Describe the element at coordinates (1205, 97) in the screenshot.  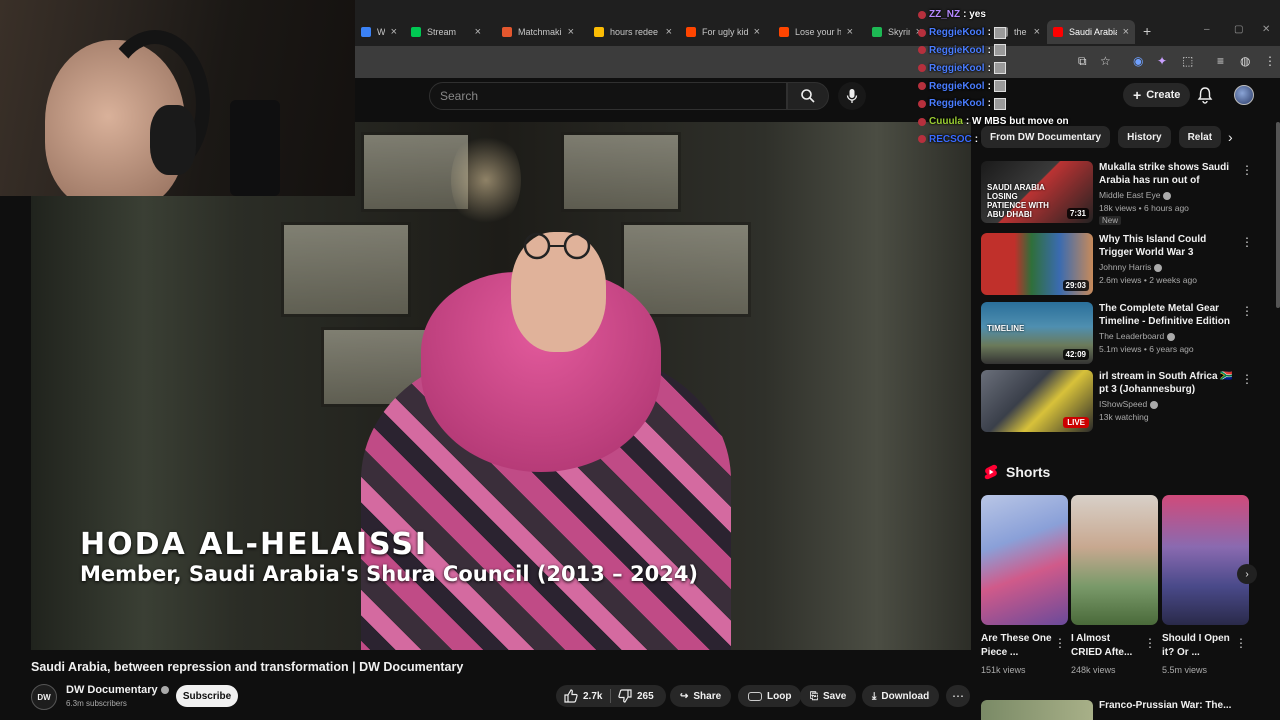
I see `notifications-button` at that location.